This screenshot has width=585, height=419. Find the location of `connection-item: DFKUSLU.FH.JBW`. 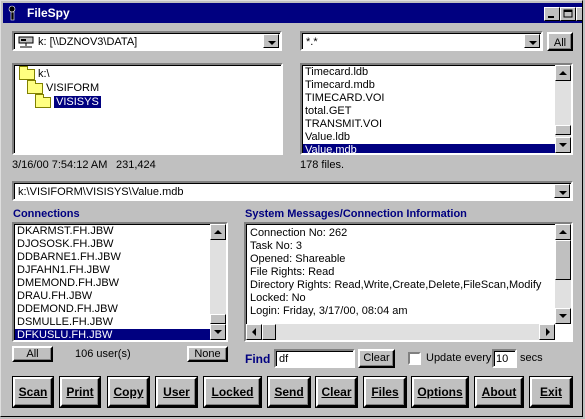

connection-item: DFKUSLU.FH.JBW is located at coordinates (113, 334).